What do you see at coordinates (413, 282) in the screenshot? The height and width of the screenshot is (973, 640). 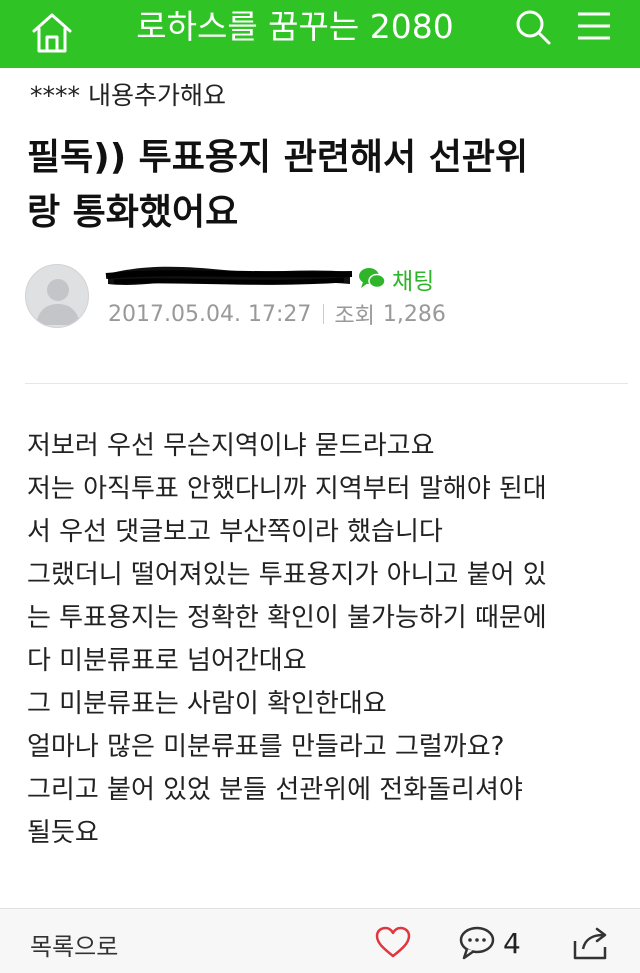 I see `chat-label: 채팅` at bounding box center [413, 282].